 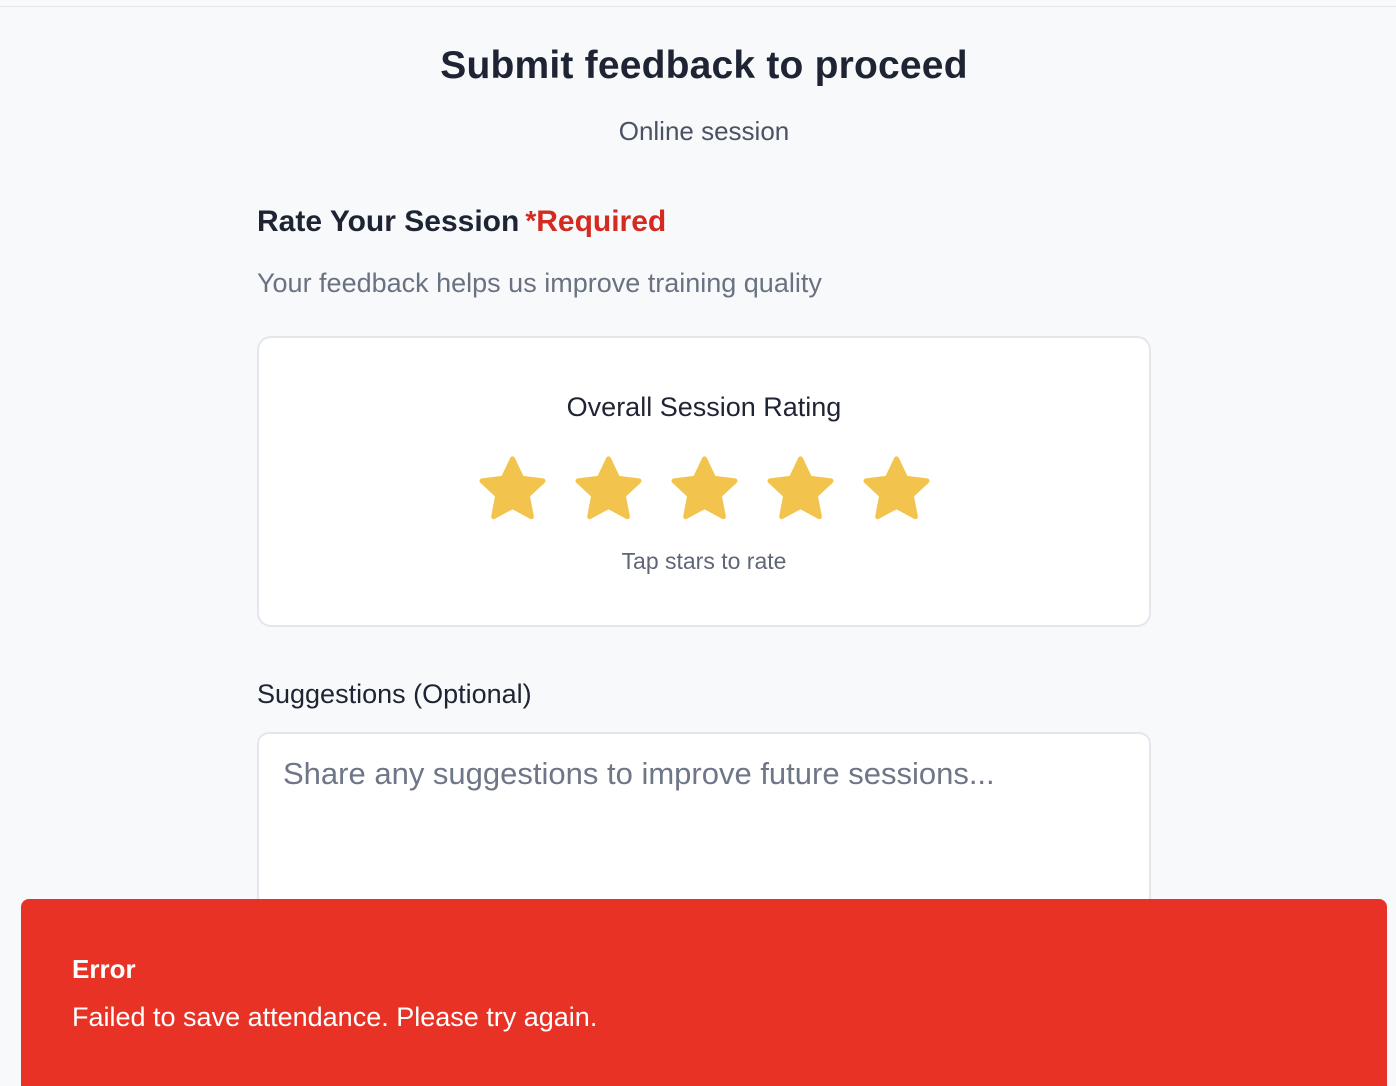 I want to click on page-subtitle: Online session, so click(x=704, y=131).